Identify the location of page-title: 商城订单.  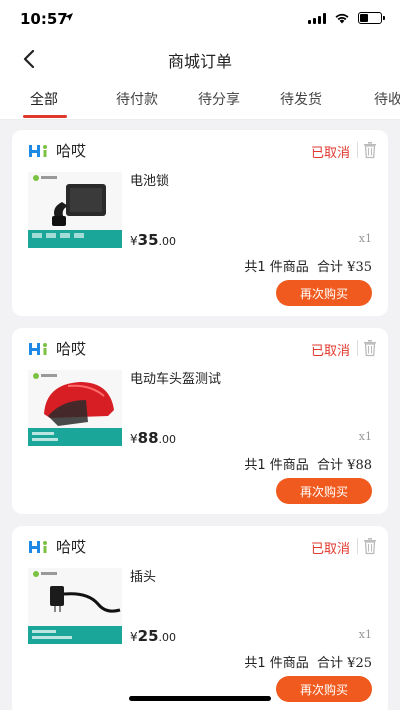
(199, 61).